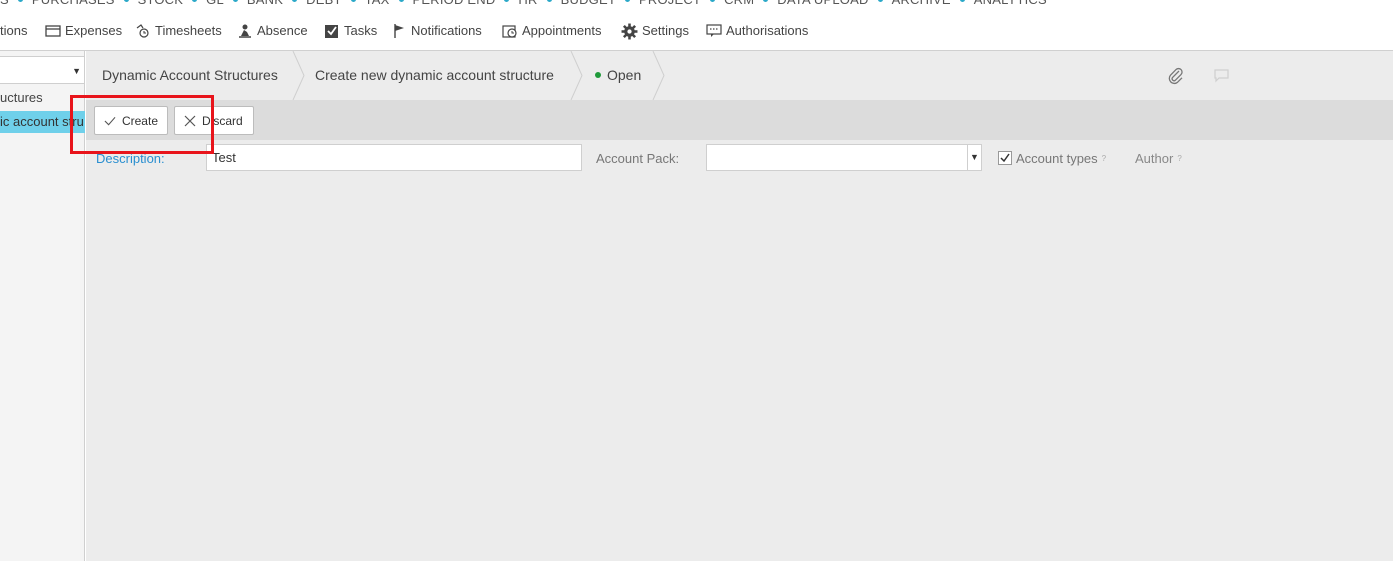 This screenshot has height=561, width=1393. I want to click on sidebar-item-label: uctures, so click(21, 97).